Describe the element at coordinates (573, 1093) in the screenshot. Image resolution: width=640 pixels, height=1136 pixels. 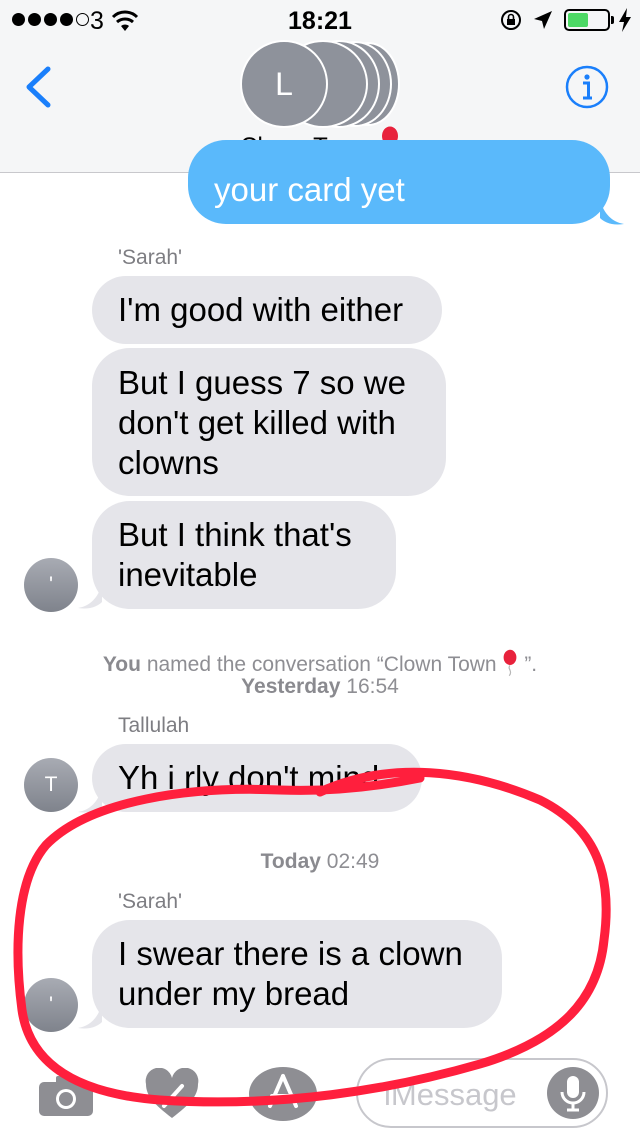
I see `microphone-icon` at that location.